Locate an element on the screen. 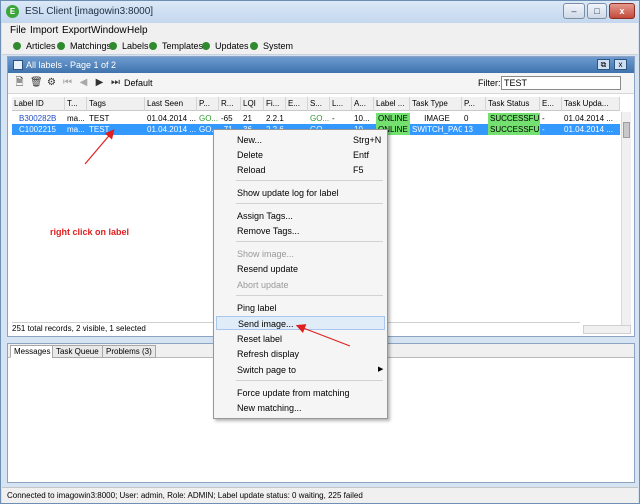 The height and width of the screenshot is (504, 640). menu-delete-label: Delete is located at coordinates (250, 155).